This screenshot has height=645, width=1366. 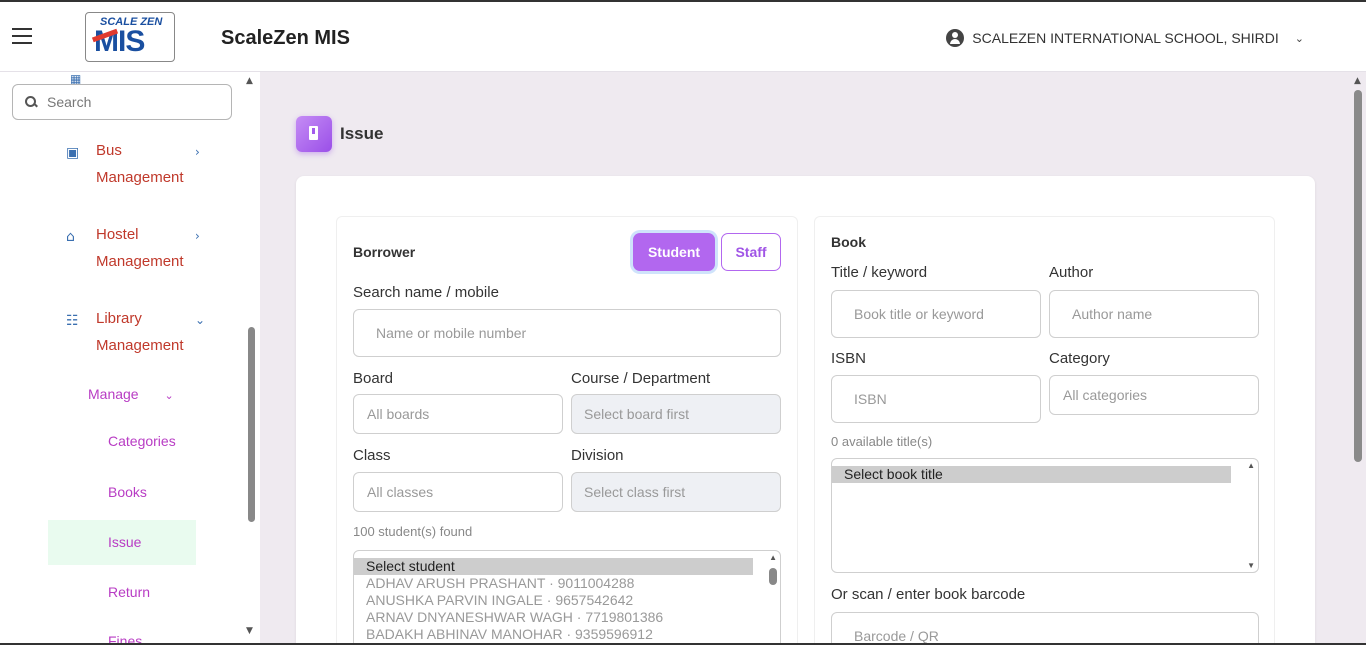 What do you see at coordinates (567, 617) in the screenshot?
I see `list-item: ARNAV DNYANESHWAR WAGH · 7719801386` at bounding box center [567, 617].